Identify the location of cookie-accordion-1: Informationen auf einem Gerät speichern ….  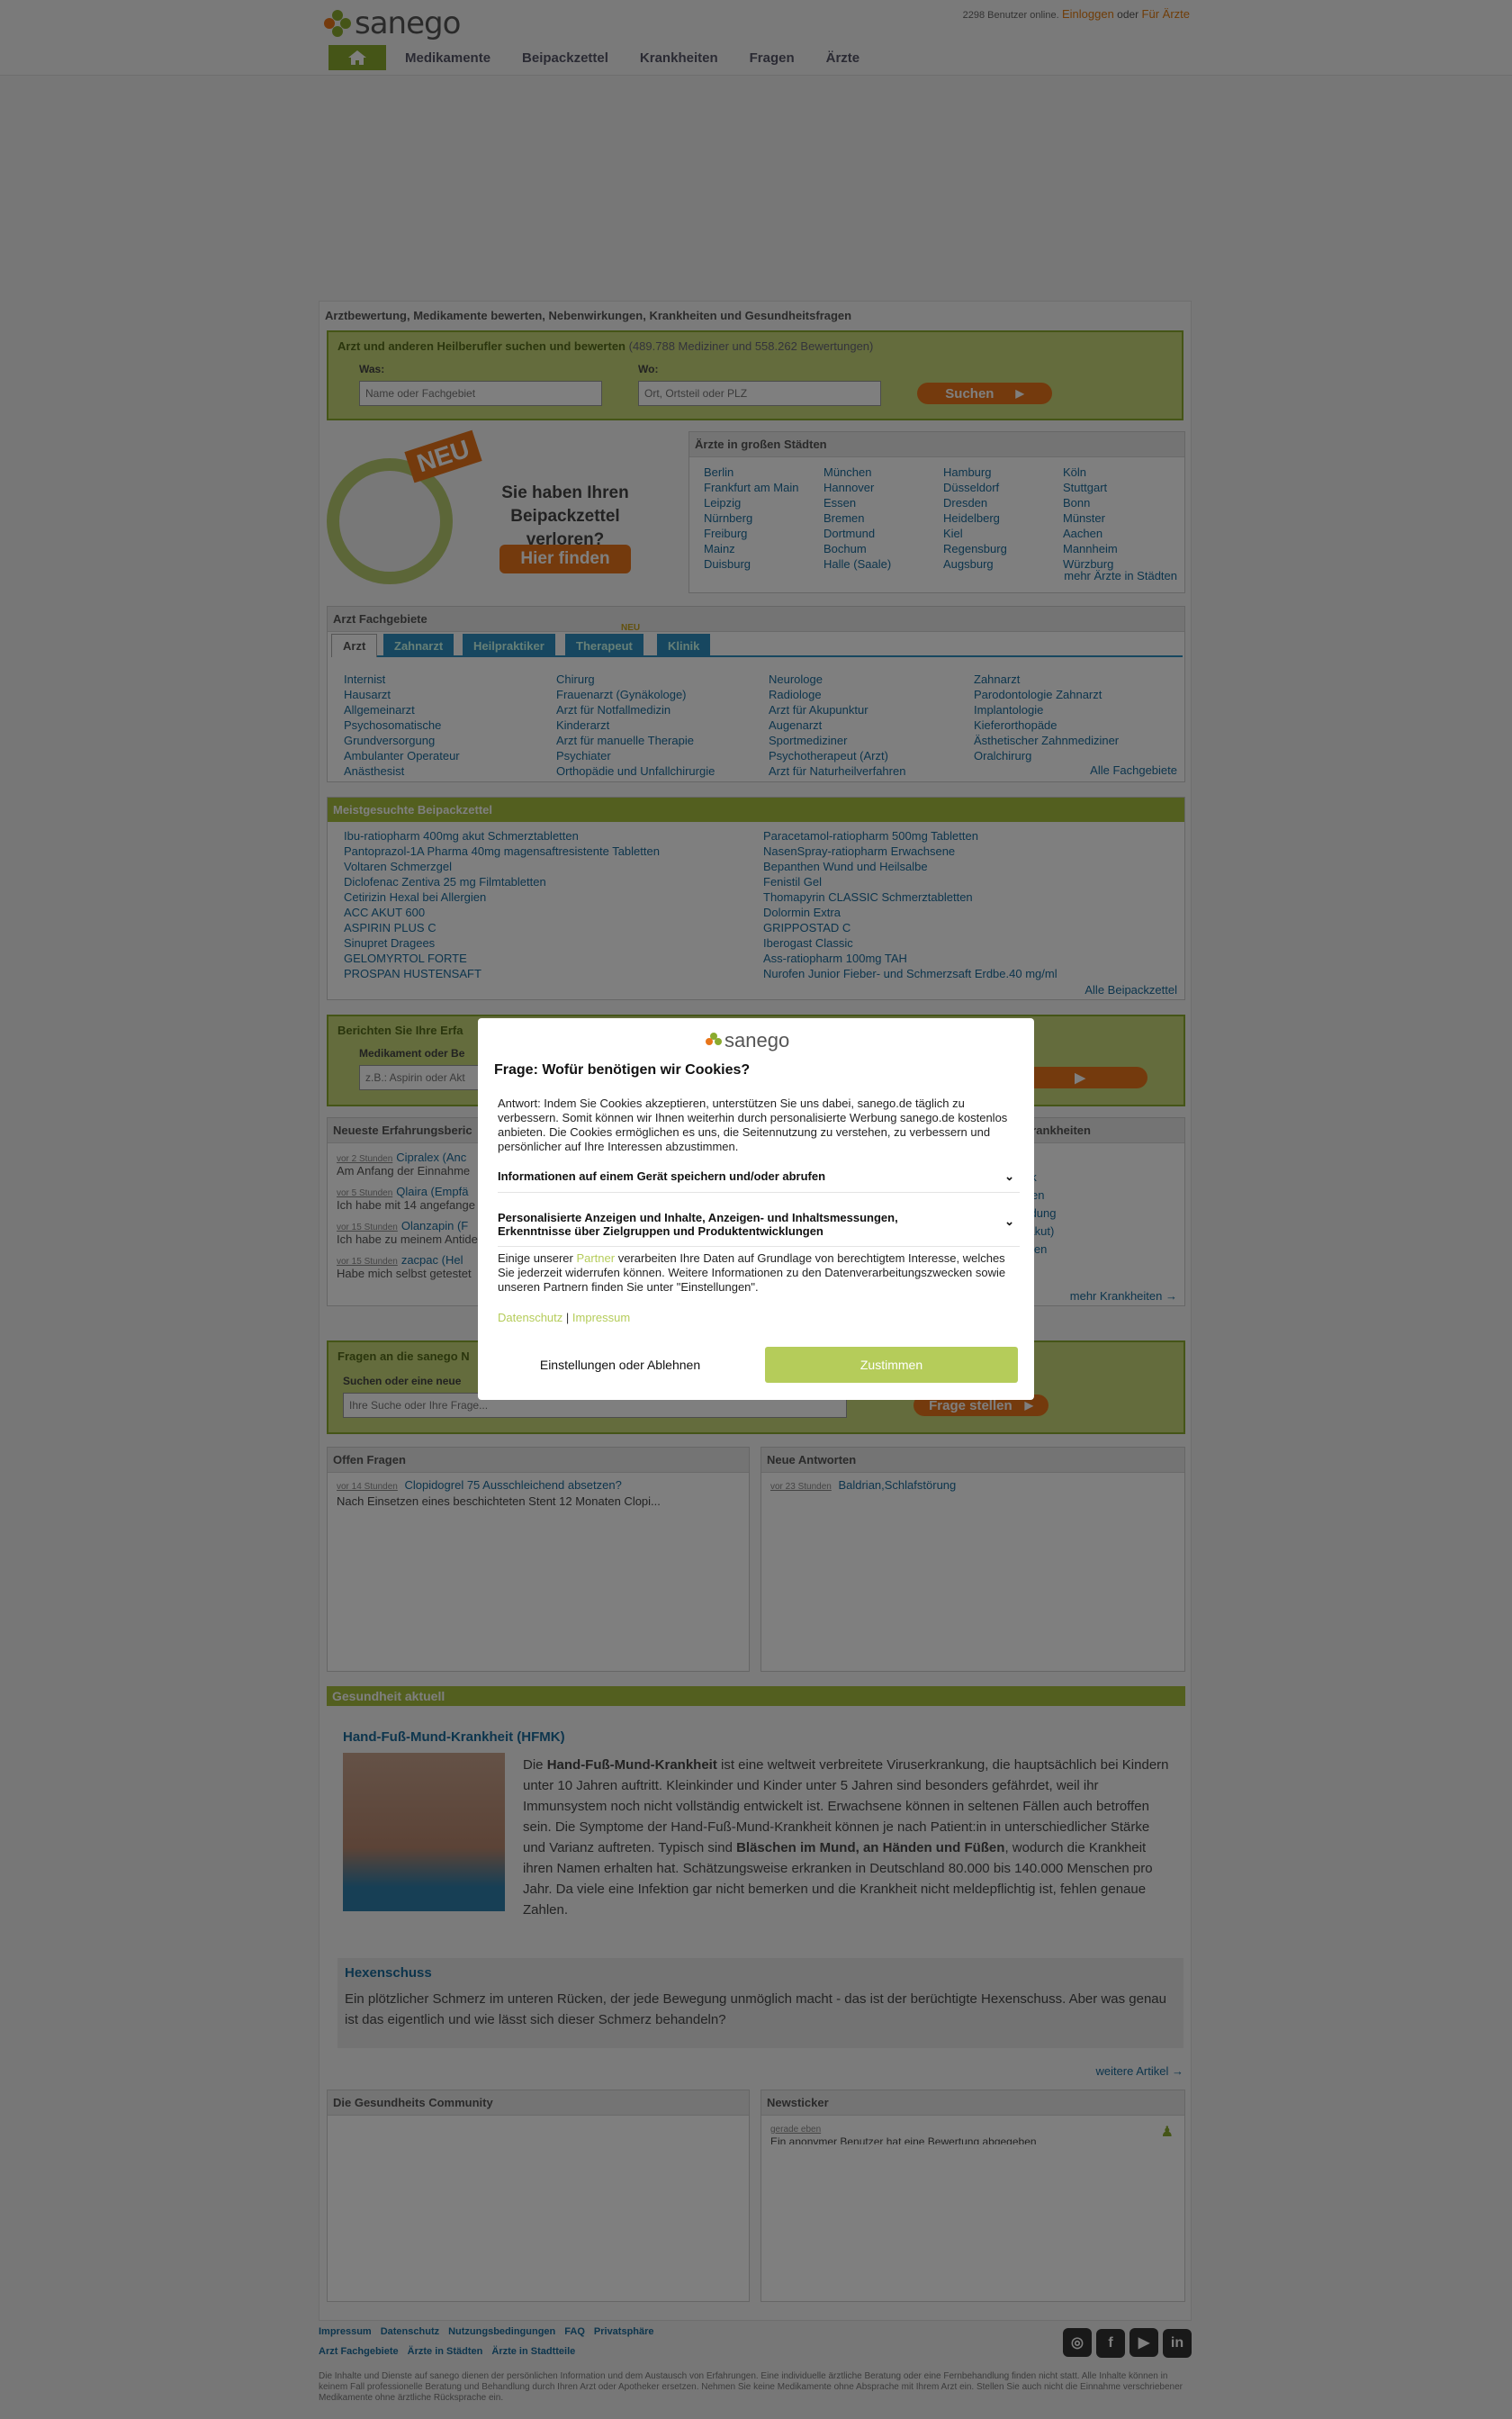
(759, 1181).